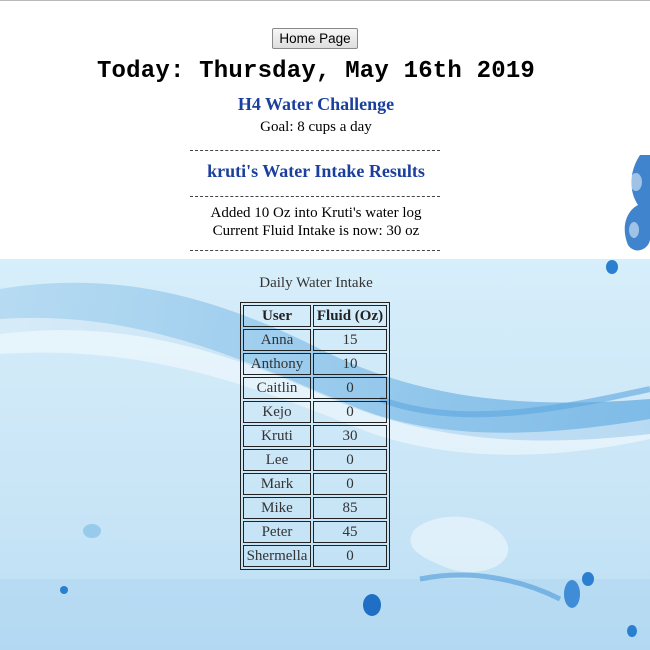  I want to click on goal-text: Goal: 8 cups a day, so click(316, 127).